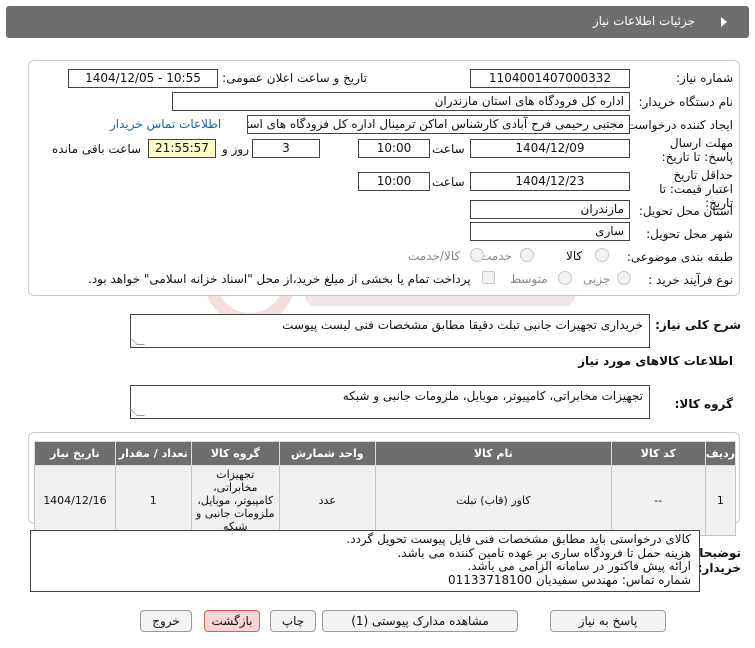  Describe the element at coordinates (165, 124) in the screenshot. I see `buyer-contact-link: اطلاعات تماس خریدار` at that location.